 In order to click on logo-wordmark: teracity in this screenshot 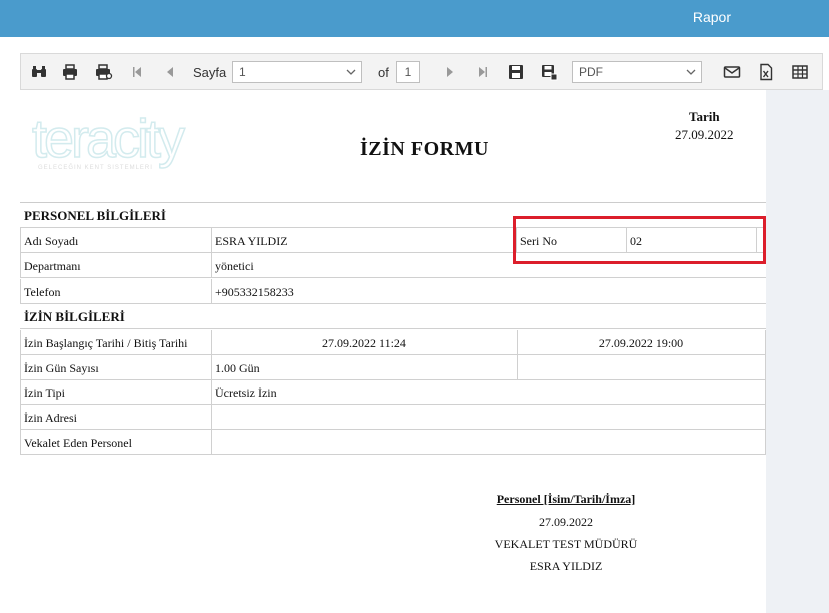, I will do `click(108, 139)`.